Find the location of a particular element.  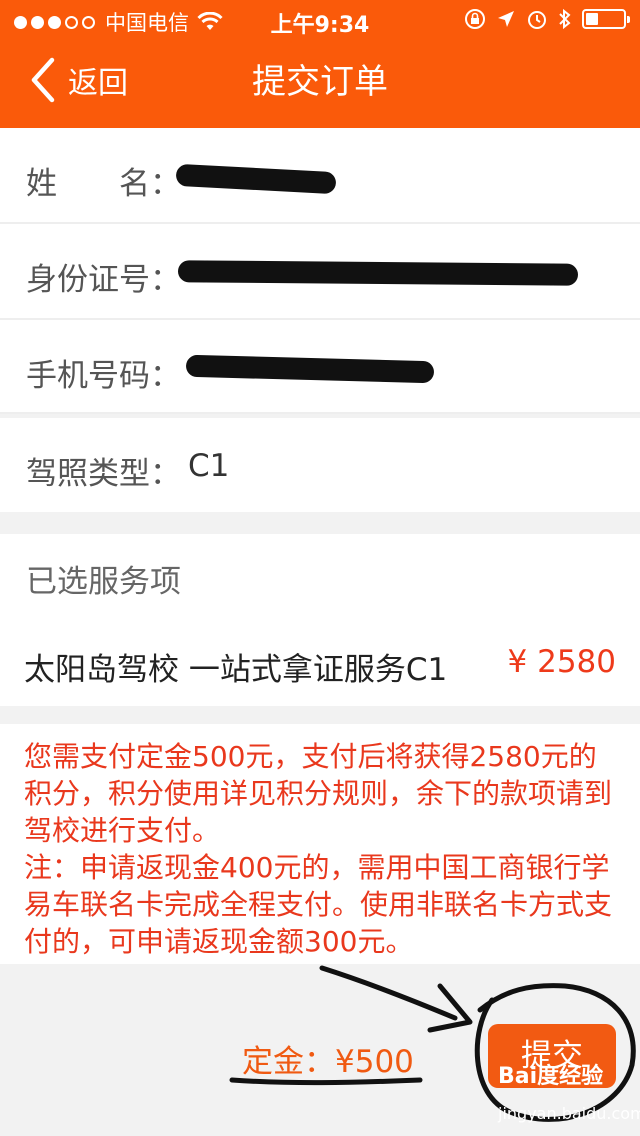

phone-row: 手机号码： is located at coordinates (320, 366).